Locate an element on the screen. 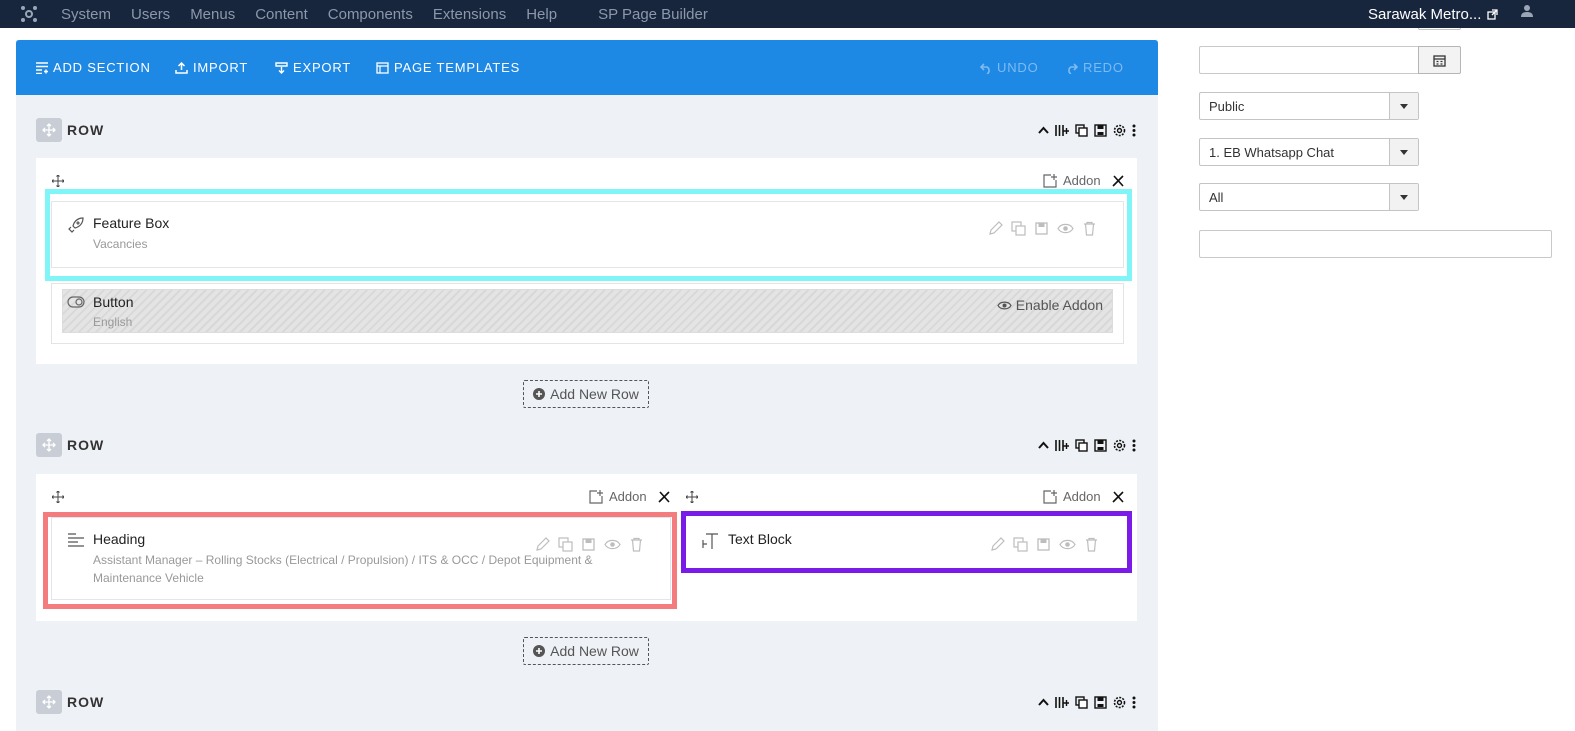 Image resolution: width=1575 pixels, height=731 pixels. import-button: IMPORT is located at coordinates (211, 67).